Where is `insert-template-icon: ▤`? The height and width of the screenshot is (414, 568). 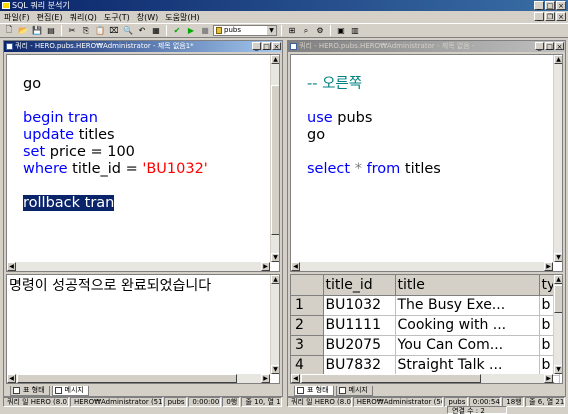
insert-template-icon: ▤ is located at coordinates (51, 31).